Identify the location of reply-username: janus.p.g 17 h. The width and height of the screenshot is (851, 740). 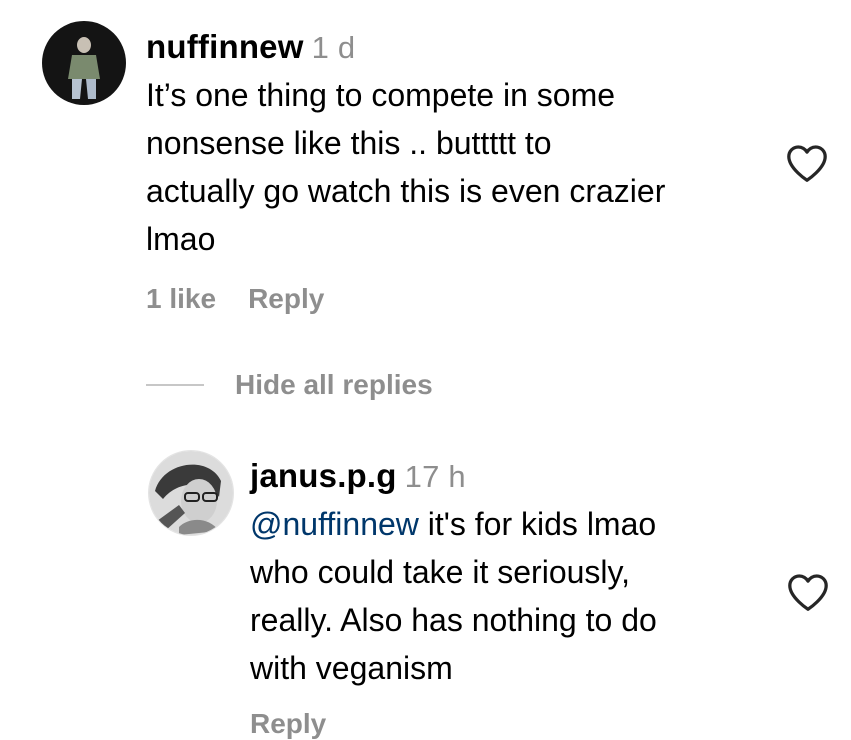
(358, 476).